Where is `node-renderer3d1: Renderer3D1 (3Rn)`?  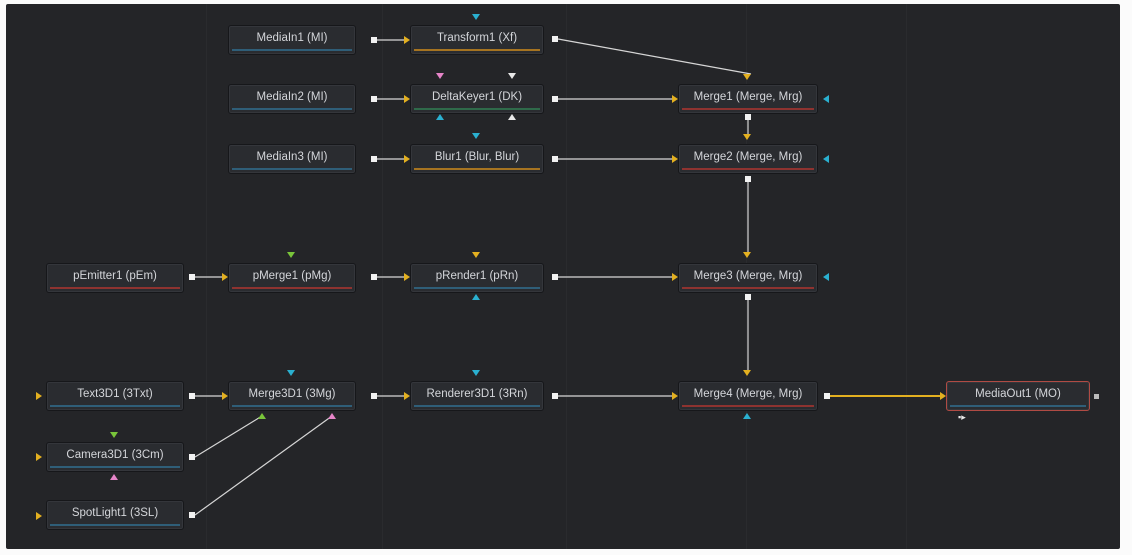
node-renderer3d1: Renderer3D1 (3Rn) is located at coordinates (477, 396).